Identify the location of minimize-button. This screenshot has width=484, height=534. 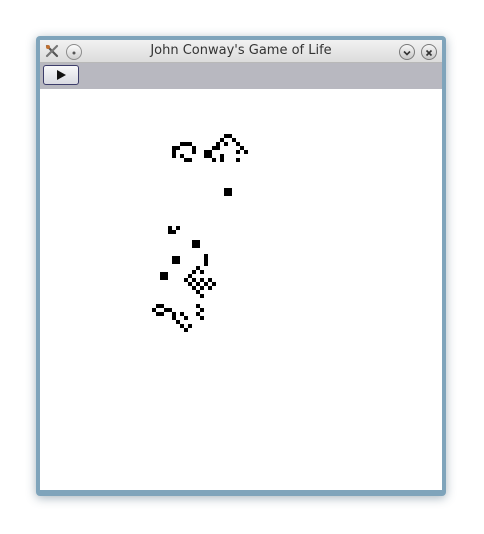
(407, 52).